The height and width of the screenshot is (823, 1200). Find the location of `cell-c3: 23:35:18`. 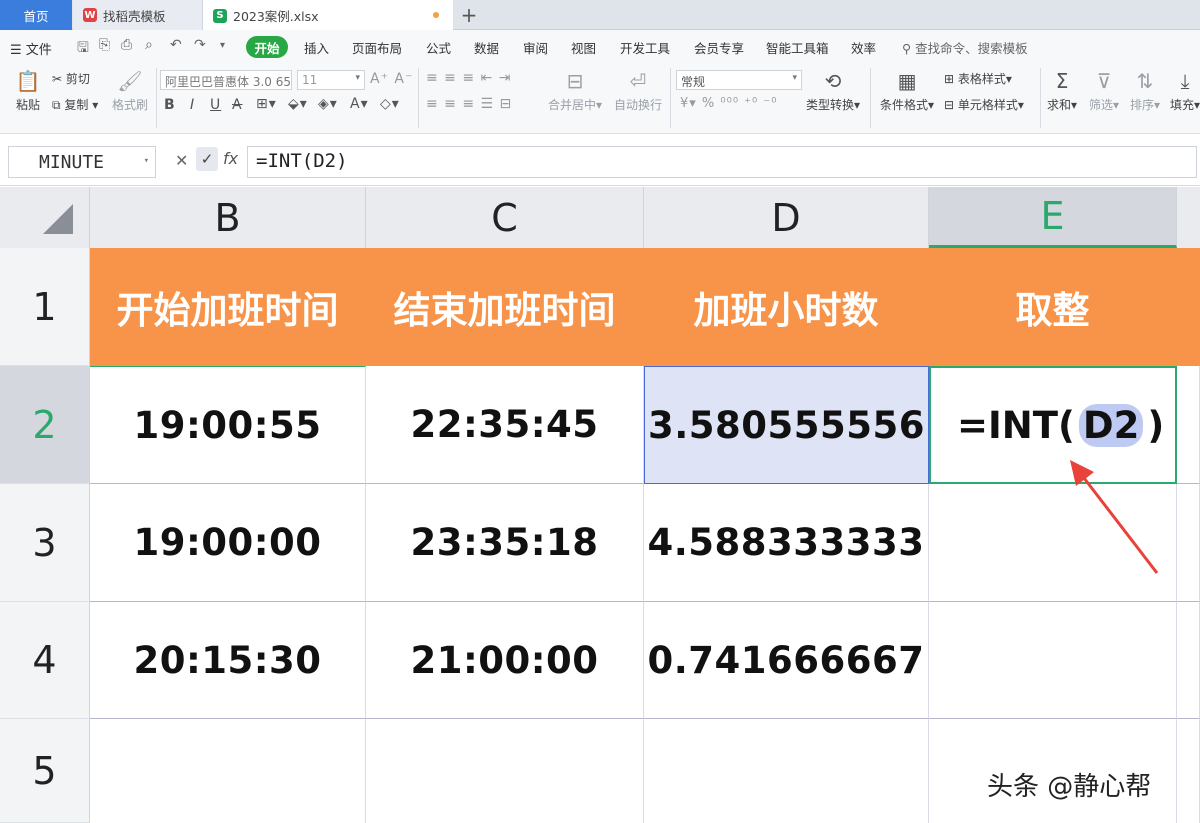

cell-c3: 23:35:18 is located at coordinates (505, 543).